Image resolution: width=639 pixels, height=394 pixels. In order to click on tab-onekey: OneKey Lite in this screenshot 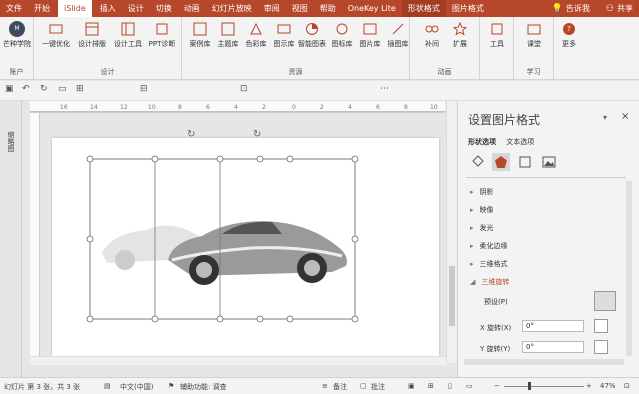, I will do `click(372, 8)`.